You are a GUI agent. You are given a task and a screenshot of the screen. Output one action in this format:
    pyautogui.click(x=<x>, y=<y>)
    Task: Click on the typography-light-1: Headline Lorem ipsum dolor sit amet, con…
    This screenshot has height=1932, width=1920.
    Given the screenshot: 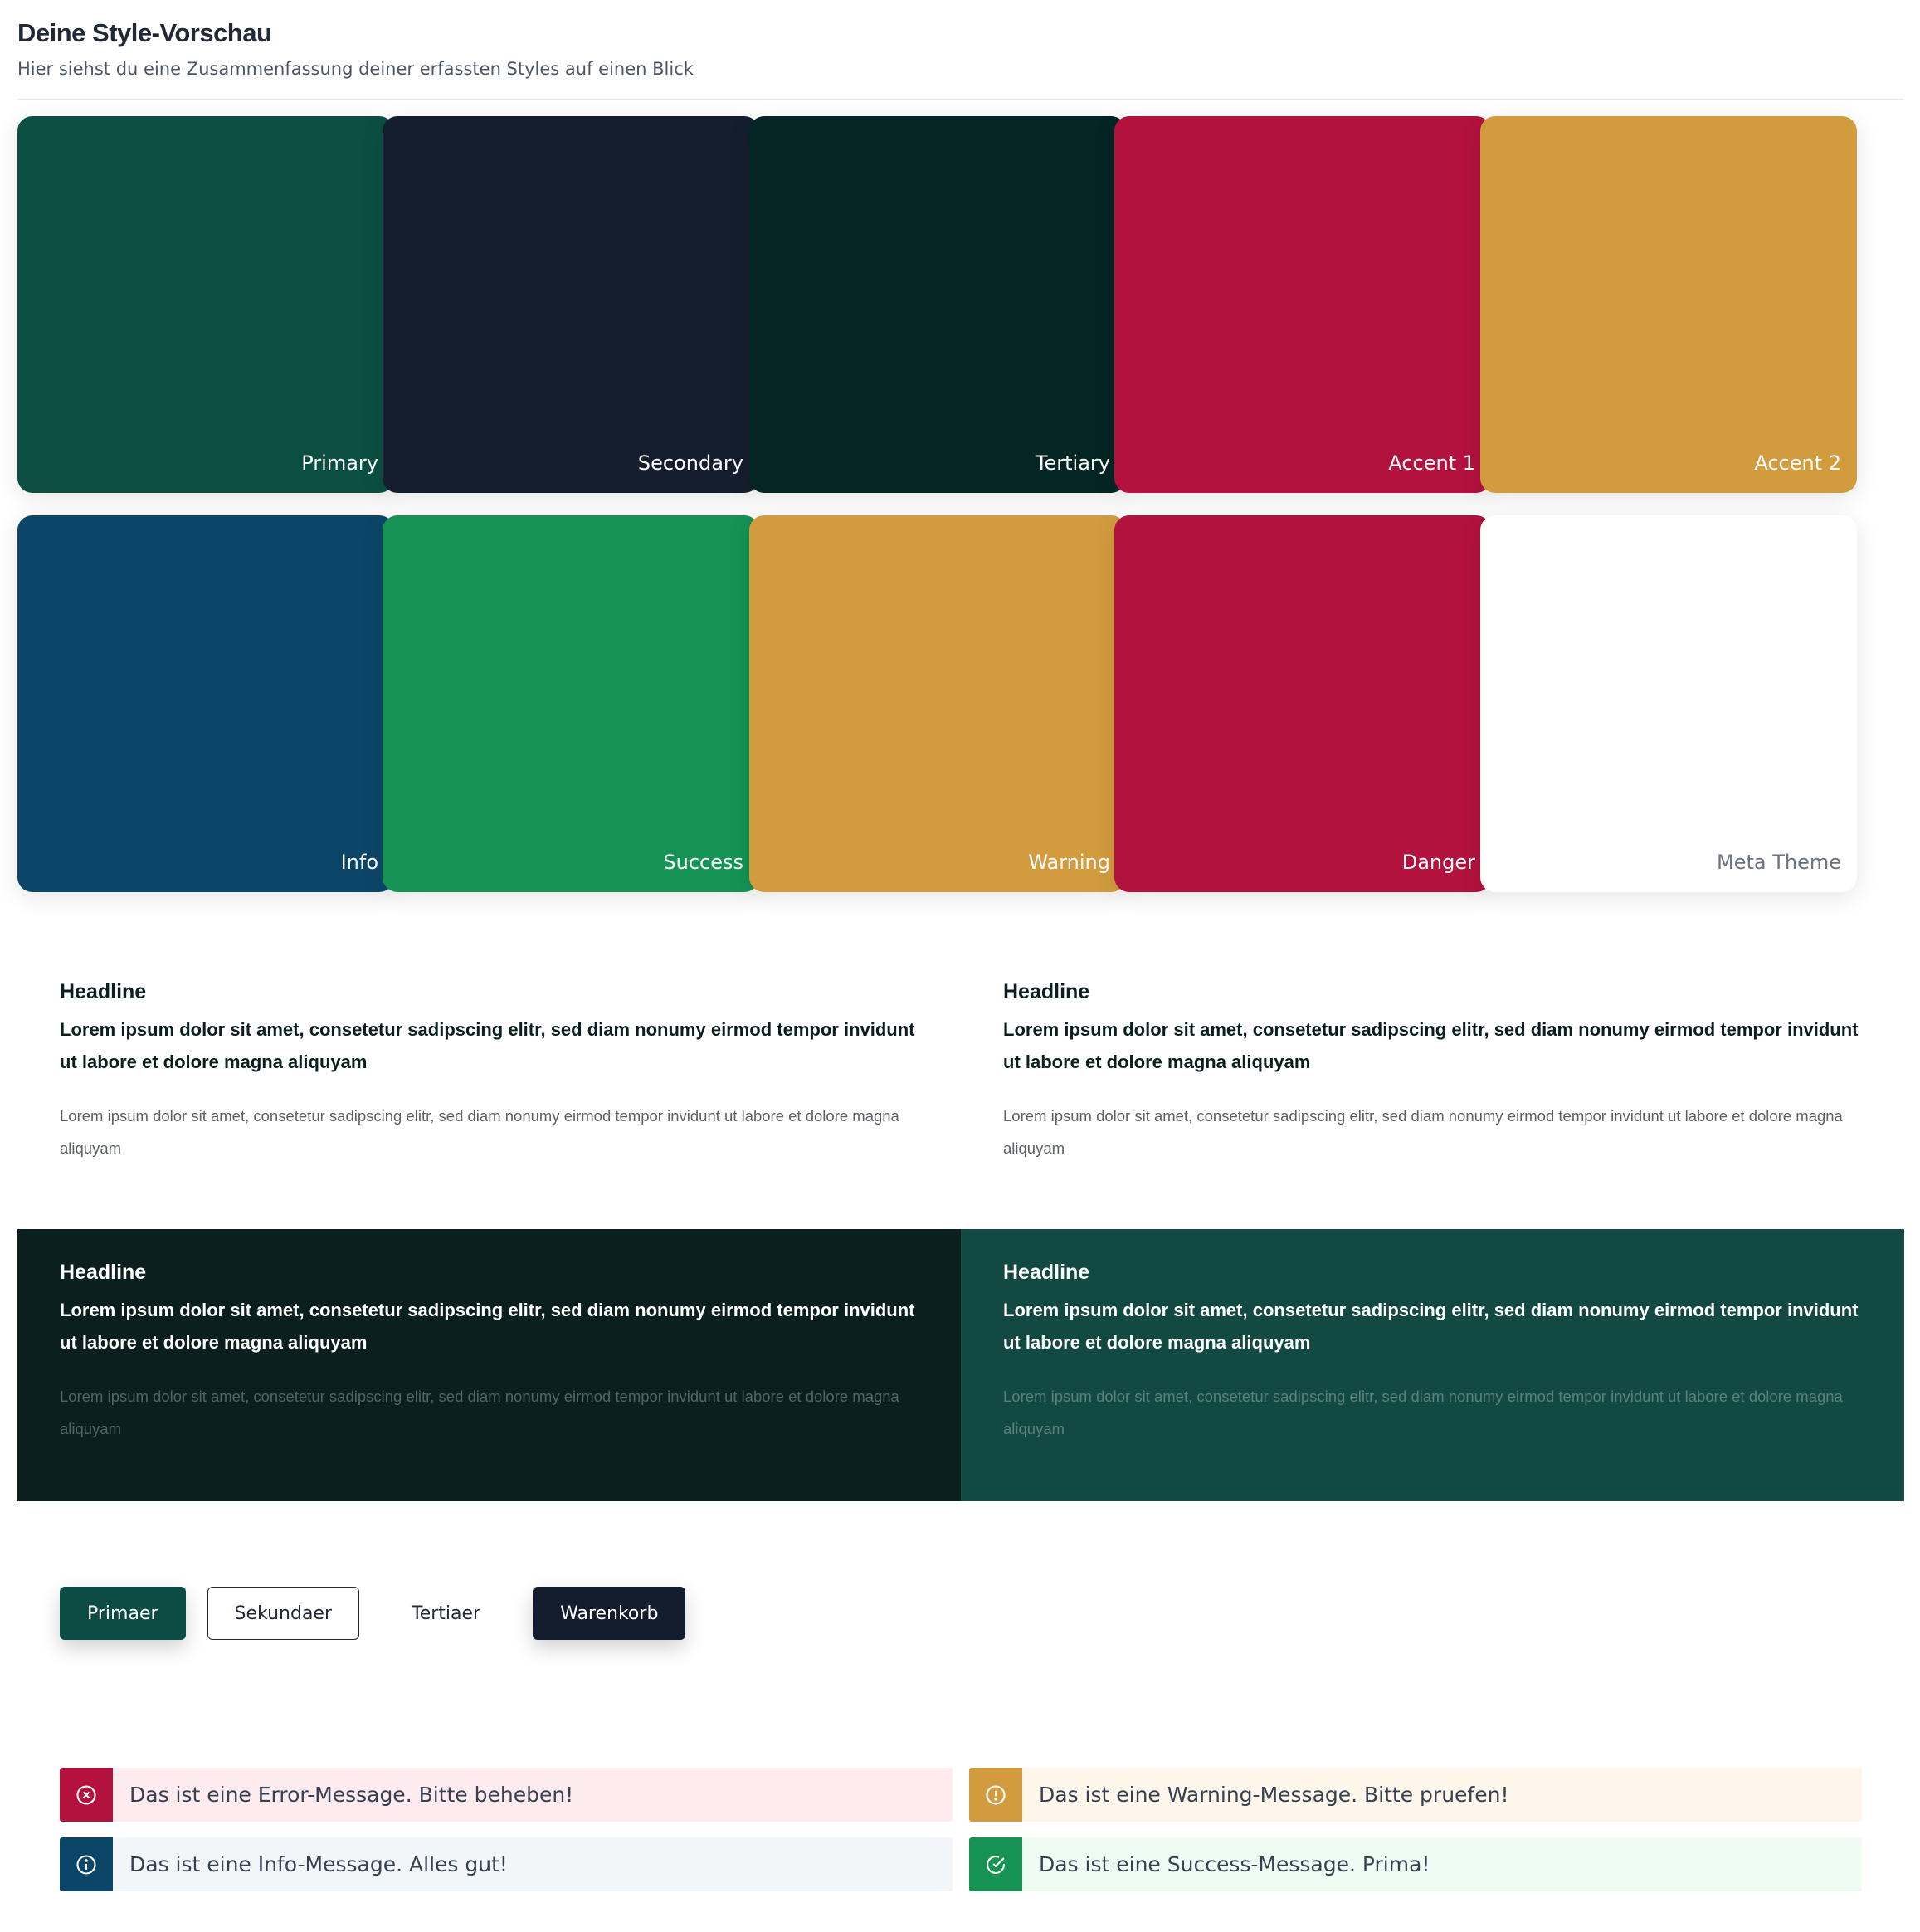 What is the action you would take?
    pyautogui.click(x=489, y=1072)
    